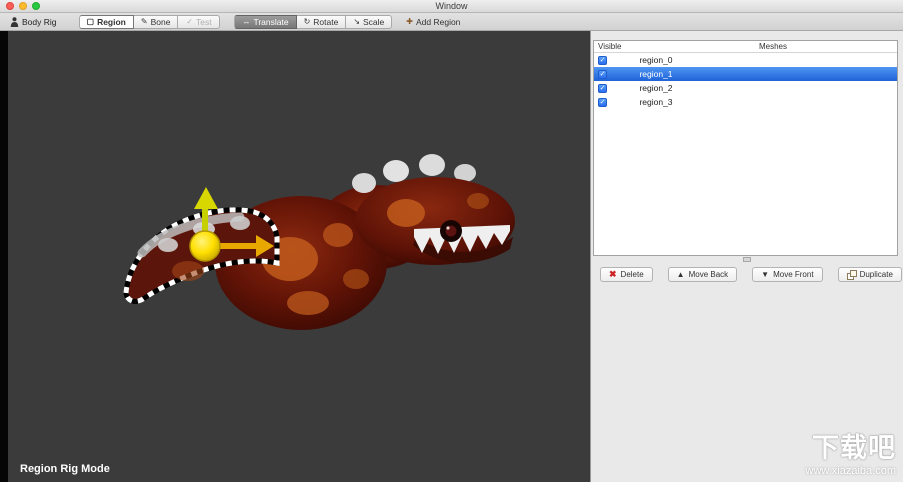 This screenshot has width=903, height=482. I want to click on test-button: ✓ Test, so click(199, 21).